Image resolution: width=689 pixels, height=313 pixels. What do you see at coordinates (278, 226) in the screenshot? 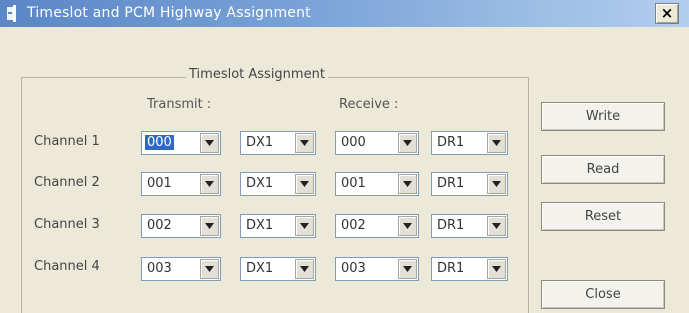
I see `channel-3-tx-highway-select: DX1` at bounding box center [278, 226].